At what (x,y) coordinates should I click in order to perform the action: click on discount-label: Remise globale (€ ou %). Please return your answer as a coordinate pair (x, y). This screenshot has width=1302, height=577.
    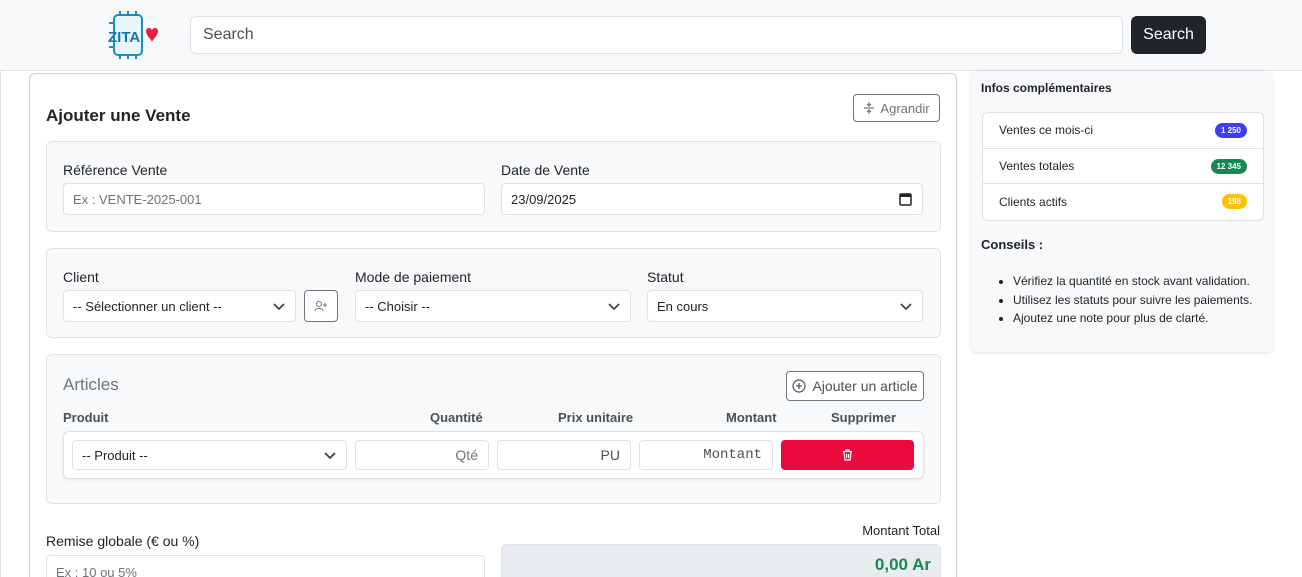
    Looking at the image, I should click on (123, 541).